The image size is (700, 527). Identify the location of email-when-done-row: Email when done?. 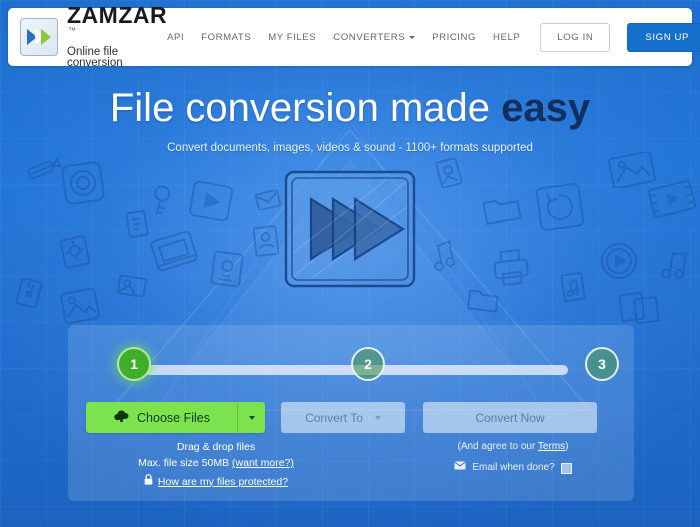
(513, 468).